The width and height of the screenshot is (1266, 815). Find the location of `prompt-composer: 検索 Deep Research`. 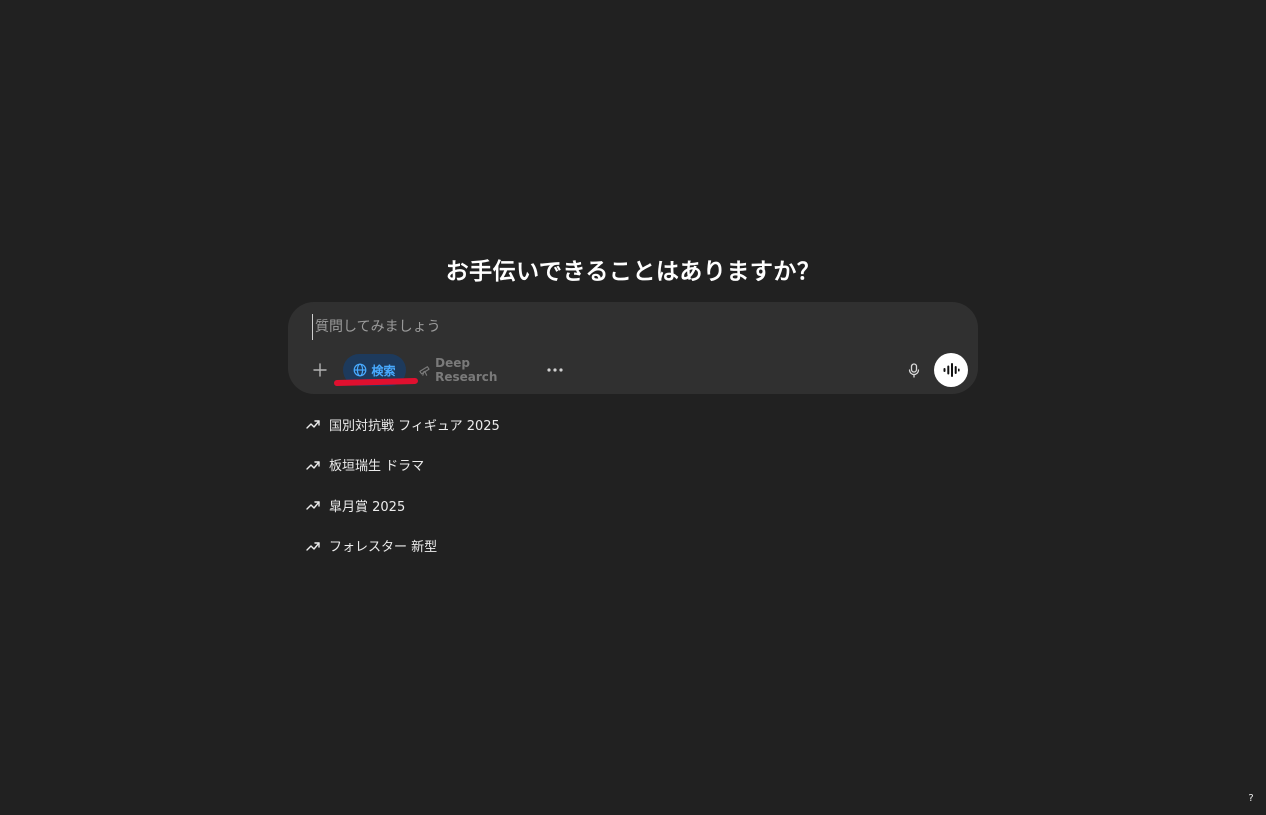

prompt-composer: 検索 Deep Research is located at coordinates (633, 348).